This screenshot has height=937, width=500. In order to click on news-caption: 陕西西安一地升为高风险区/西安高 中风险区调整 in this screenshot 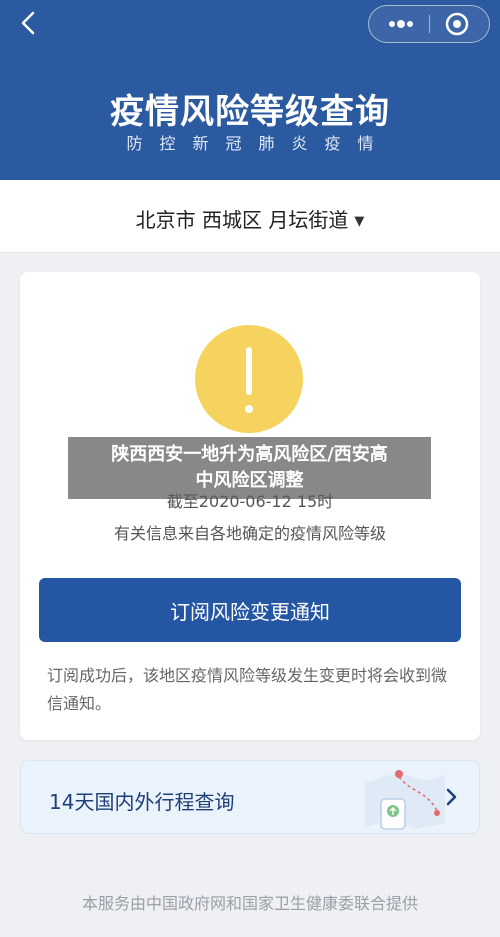, I will do `click(249, 468)`.